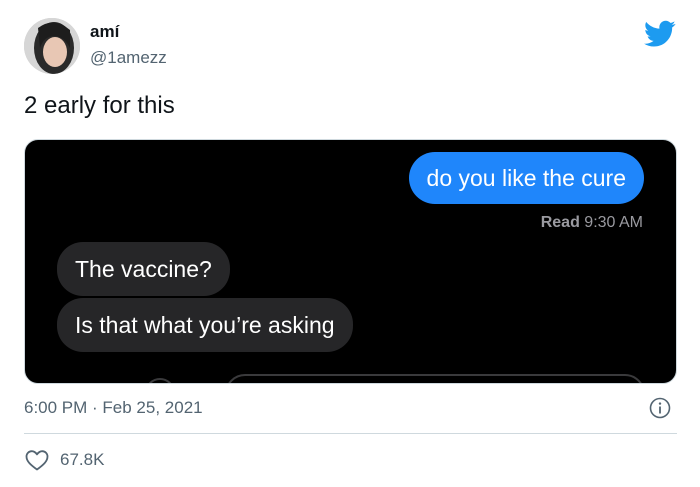  Describe the element at coordinates (143, 269) in the screenshot. I see `incoming-message-bubble: The vaccine?` at that location.